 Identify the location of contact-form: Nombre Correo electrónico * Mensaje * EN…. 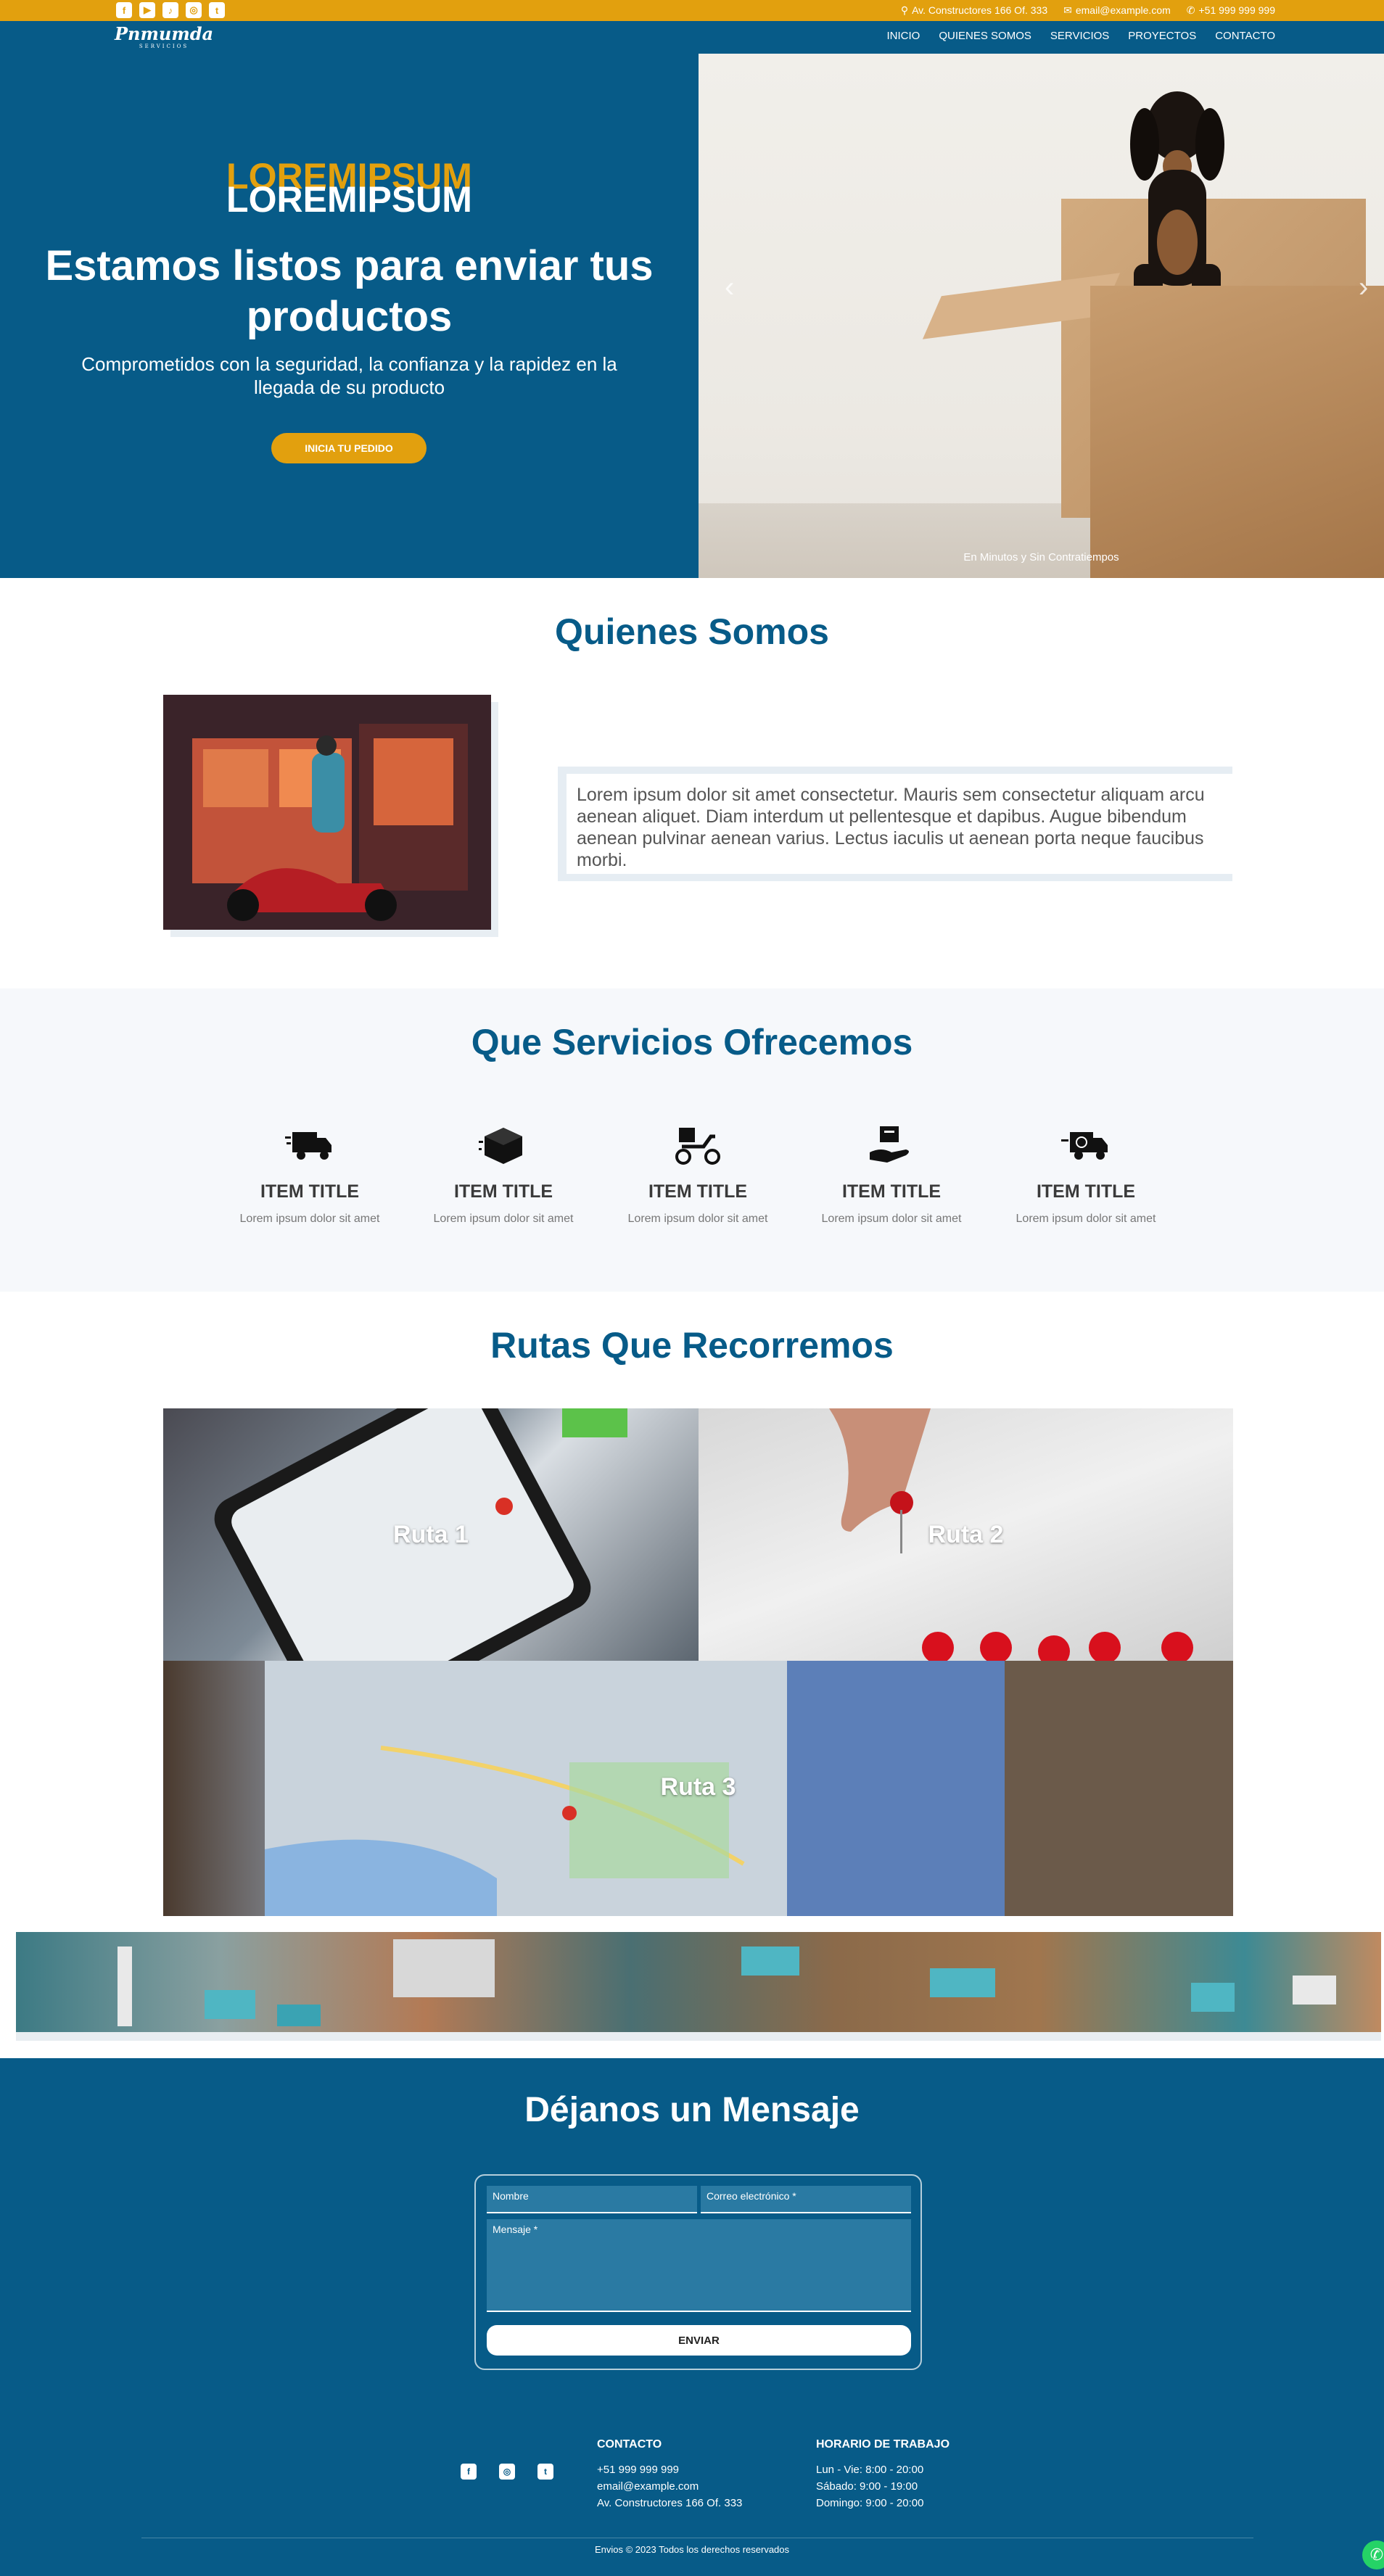
(698, 2272).